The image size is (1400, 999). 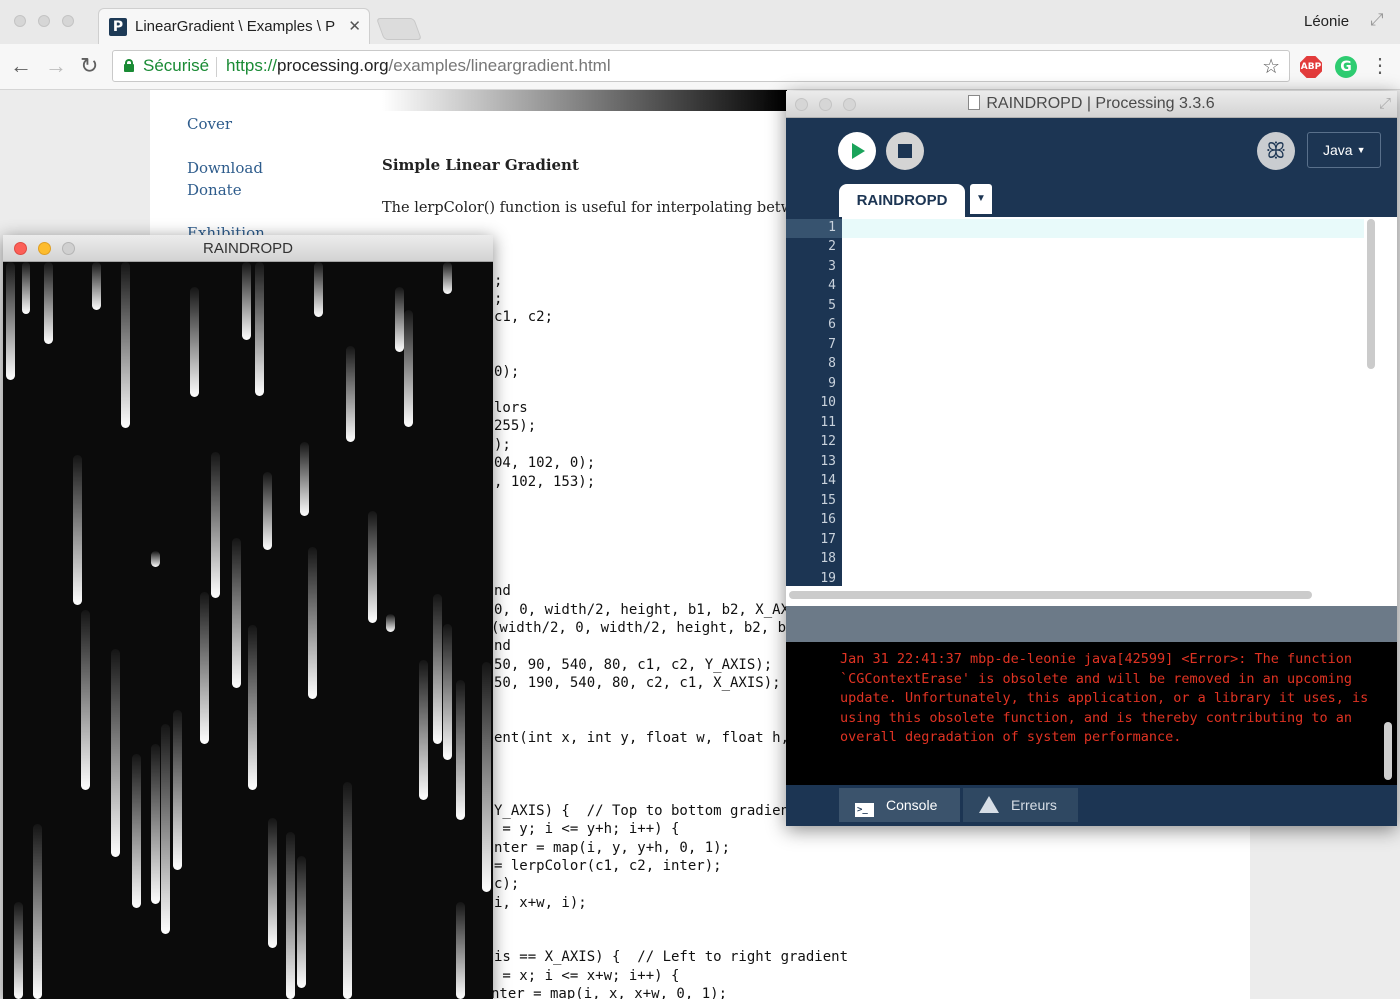 What do you see at coordinates (234, 26) in the screenshot?
I see `browser-tab: P LinearGradient \ Examples \ P ✕` at bounding box center [234, 26].